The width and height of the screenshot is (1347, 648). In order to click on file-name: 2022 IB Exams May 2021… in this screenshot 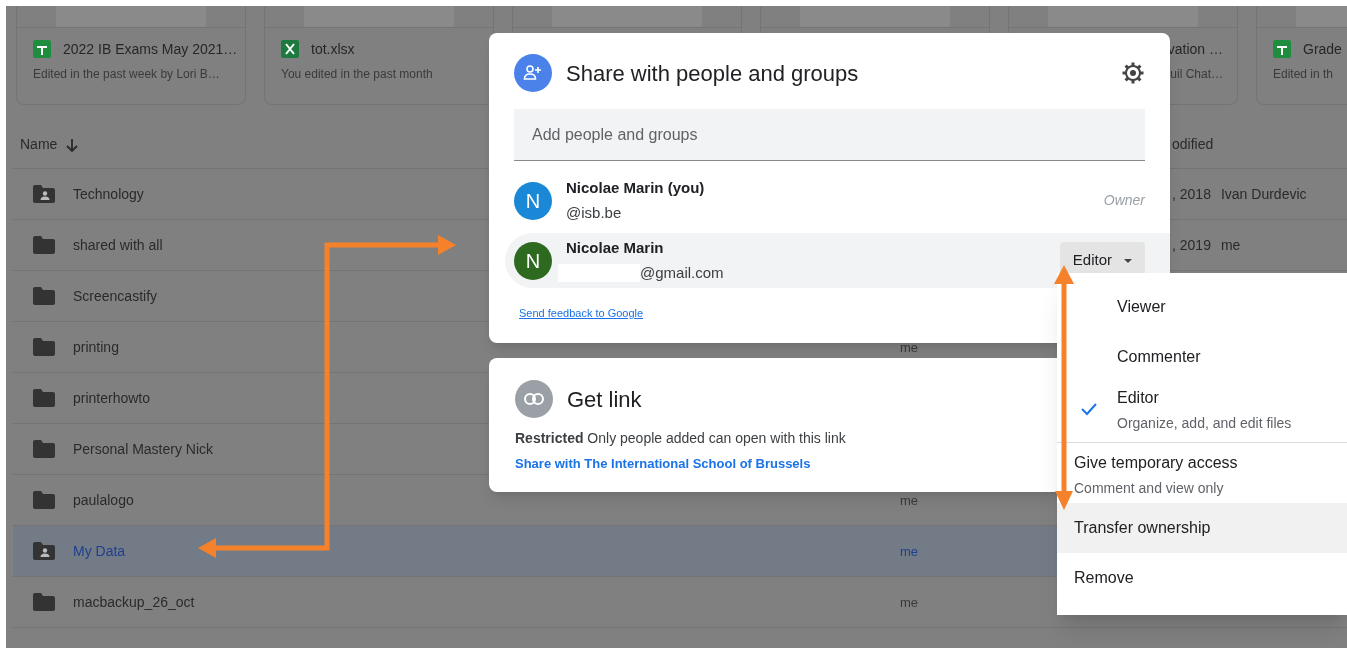, I will do `click(150, 49)`.